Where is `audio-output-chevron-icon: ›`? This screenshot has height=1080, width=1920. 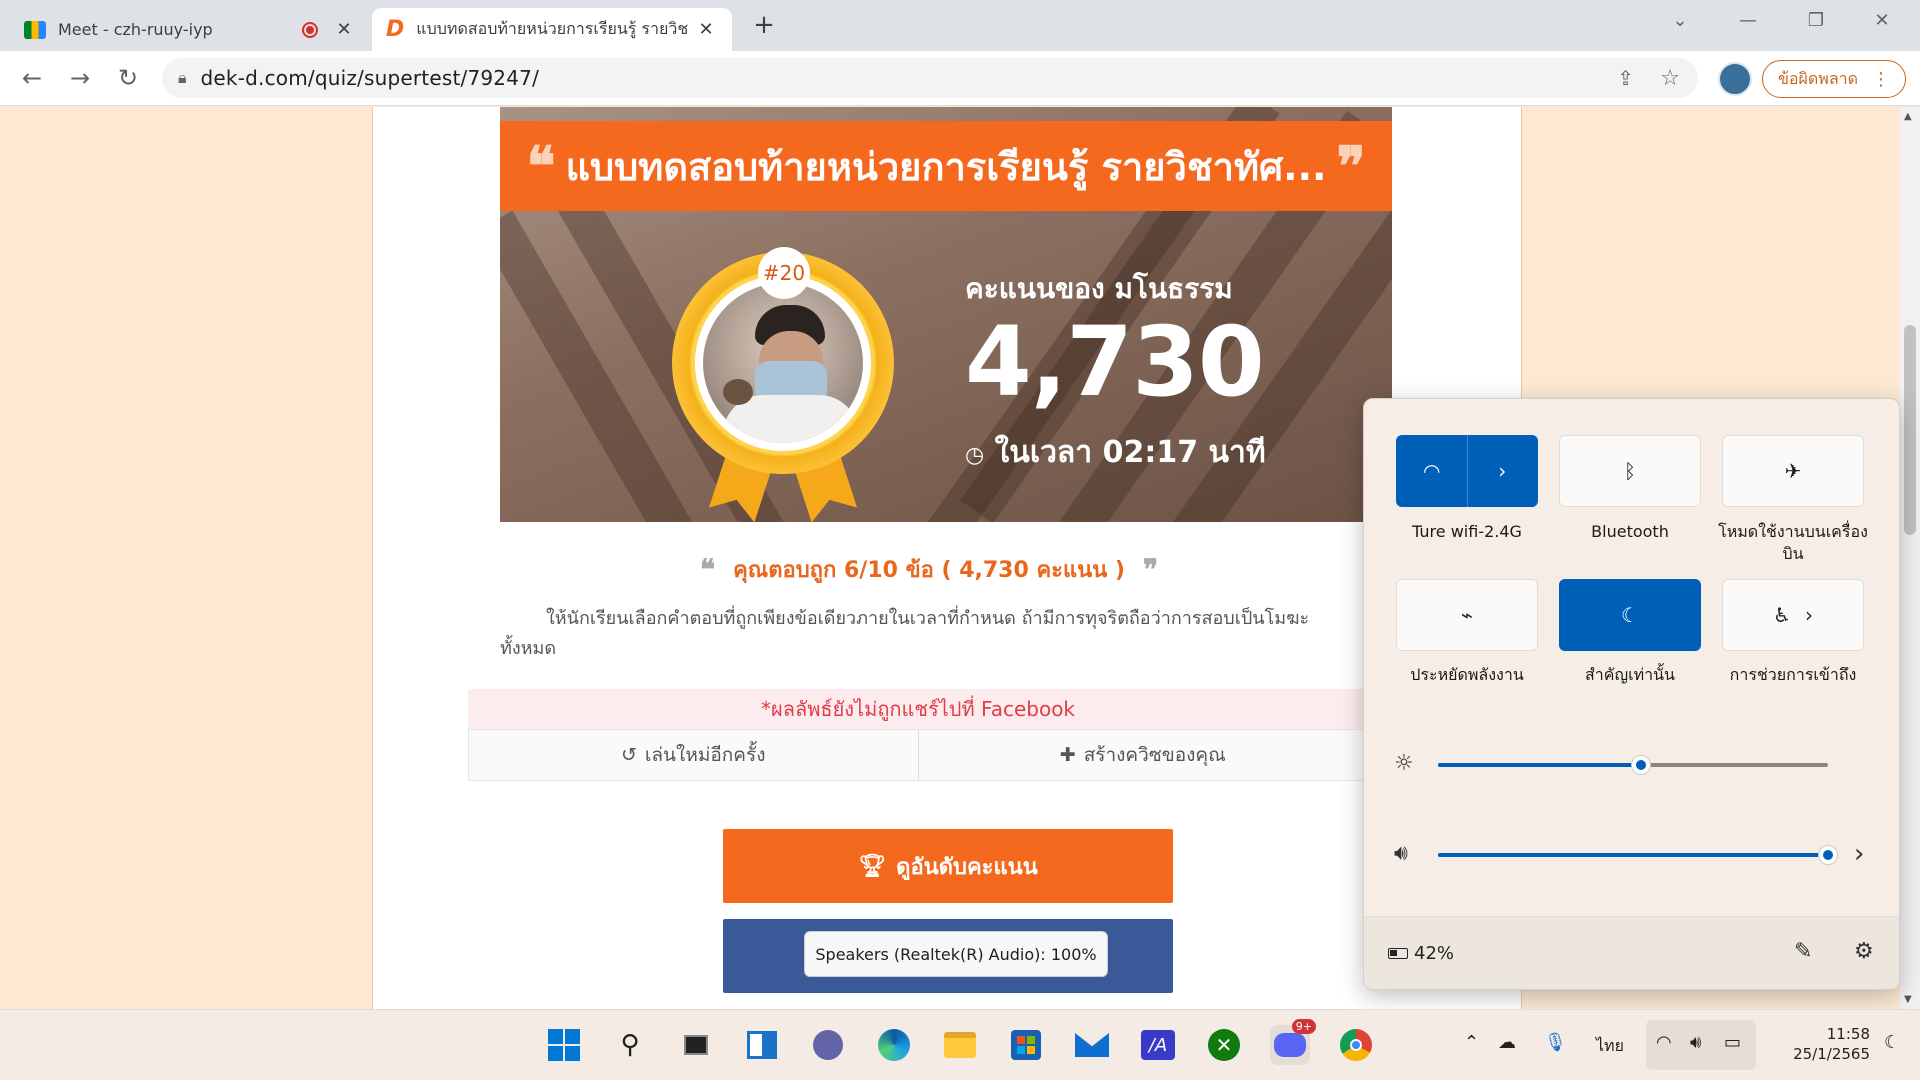
audio-output-chevron-icon: › is located at coordinates (1859, 854).